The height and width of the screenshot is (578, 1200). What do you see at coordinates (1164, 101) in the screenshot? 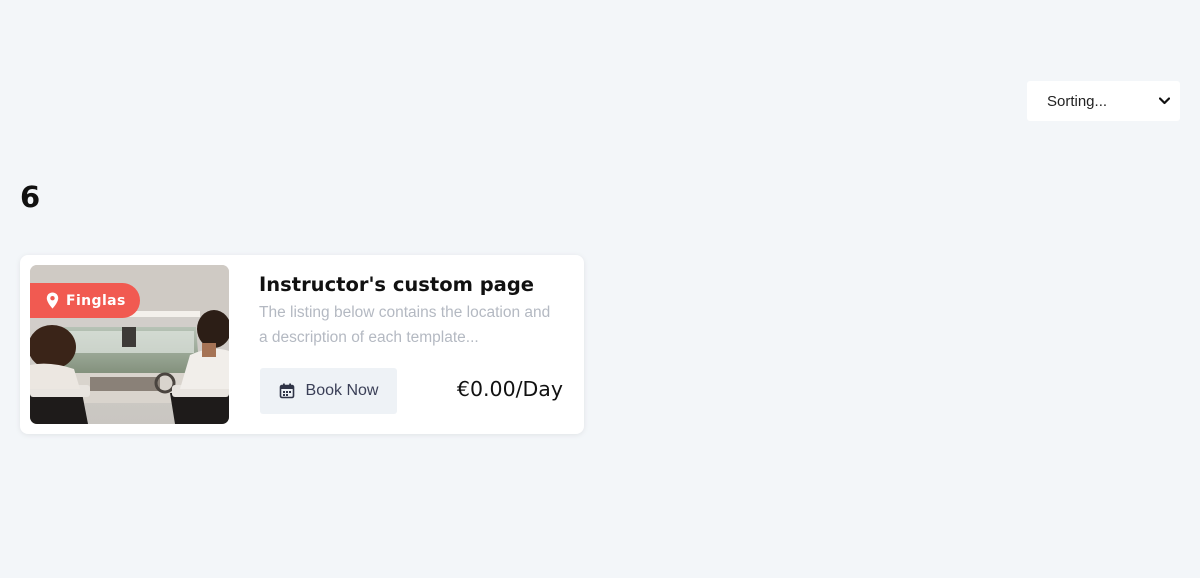
I see `chevron-down-icon` at bounding box center [1164, 101].